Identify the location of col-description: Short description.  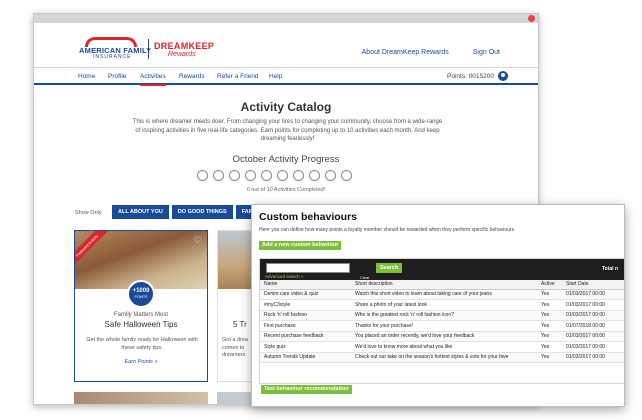
(444, 285).